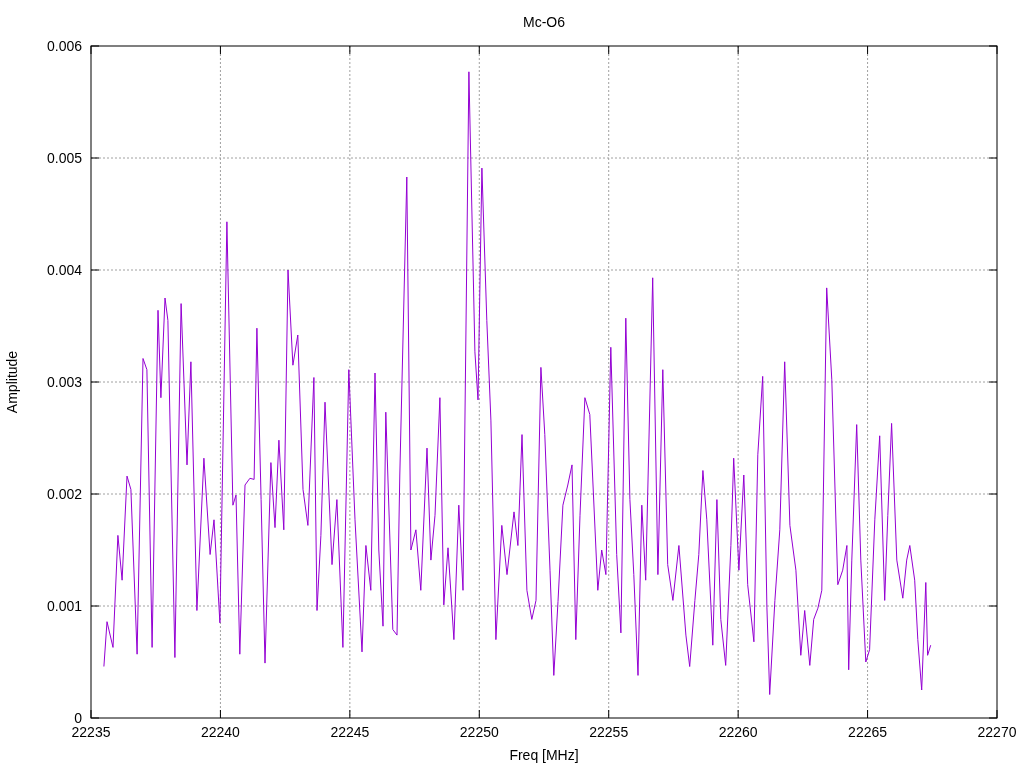  Describe the element at coordinates (64, 158) in the screenshot. I see `tick-label: 0.005` at that location.